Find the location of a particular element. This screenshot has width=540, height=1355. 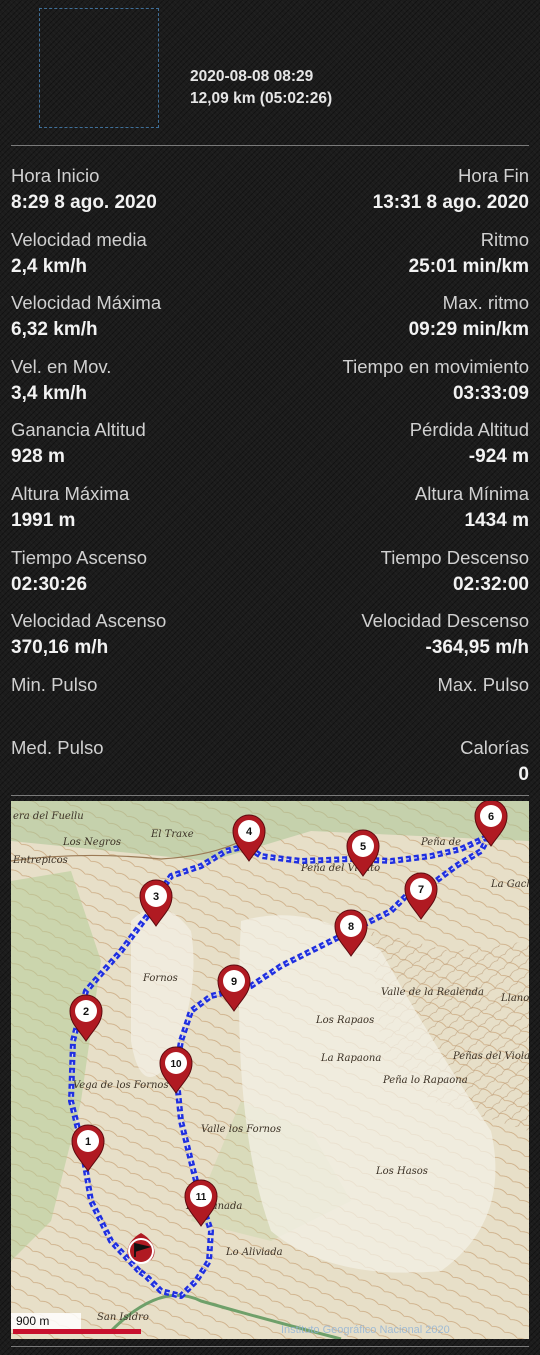

map-attribution: Instituto Geográfico Nacional 2020 is located at coordinates (365, 1330).